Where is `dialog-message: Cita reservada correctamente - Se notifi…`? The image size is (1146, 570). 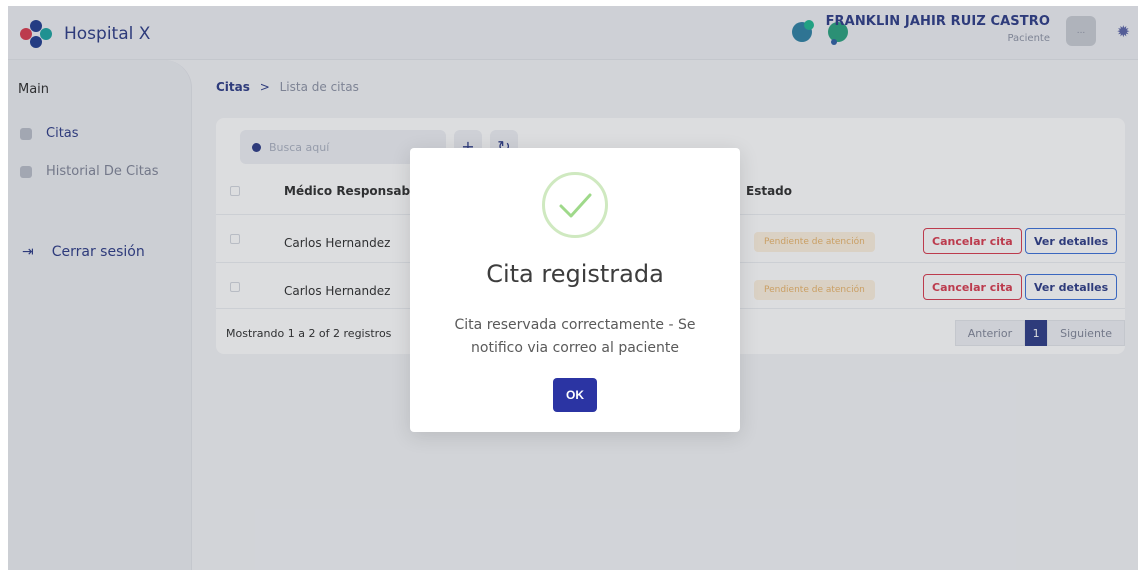 dialog-message: Cita reservada correctamente - Se notifi… is located at coordinates (575, 336).